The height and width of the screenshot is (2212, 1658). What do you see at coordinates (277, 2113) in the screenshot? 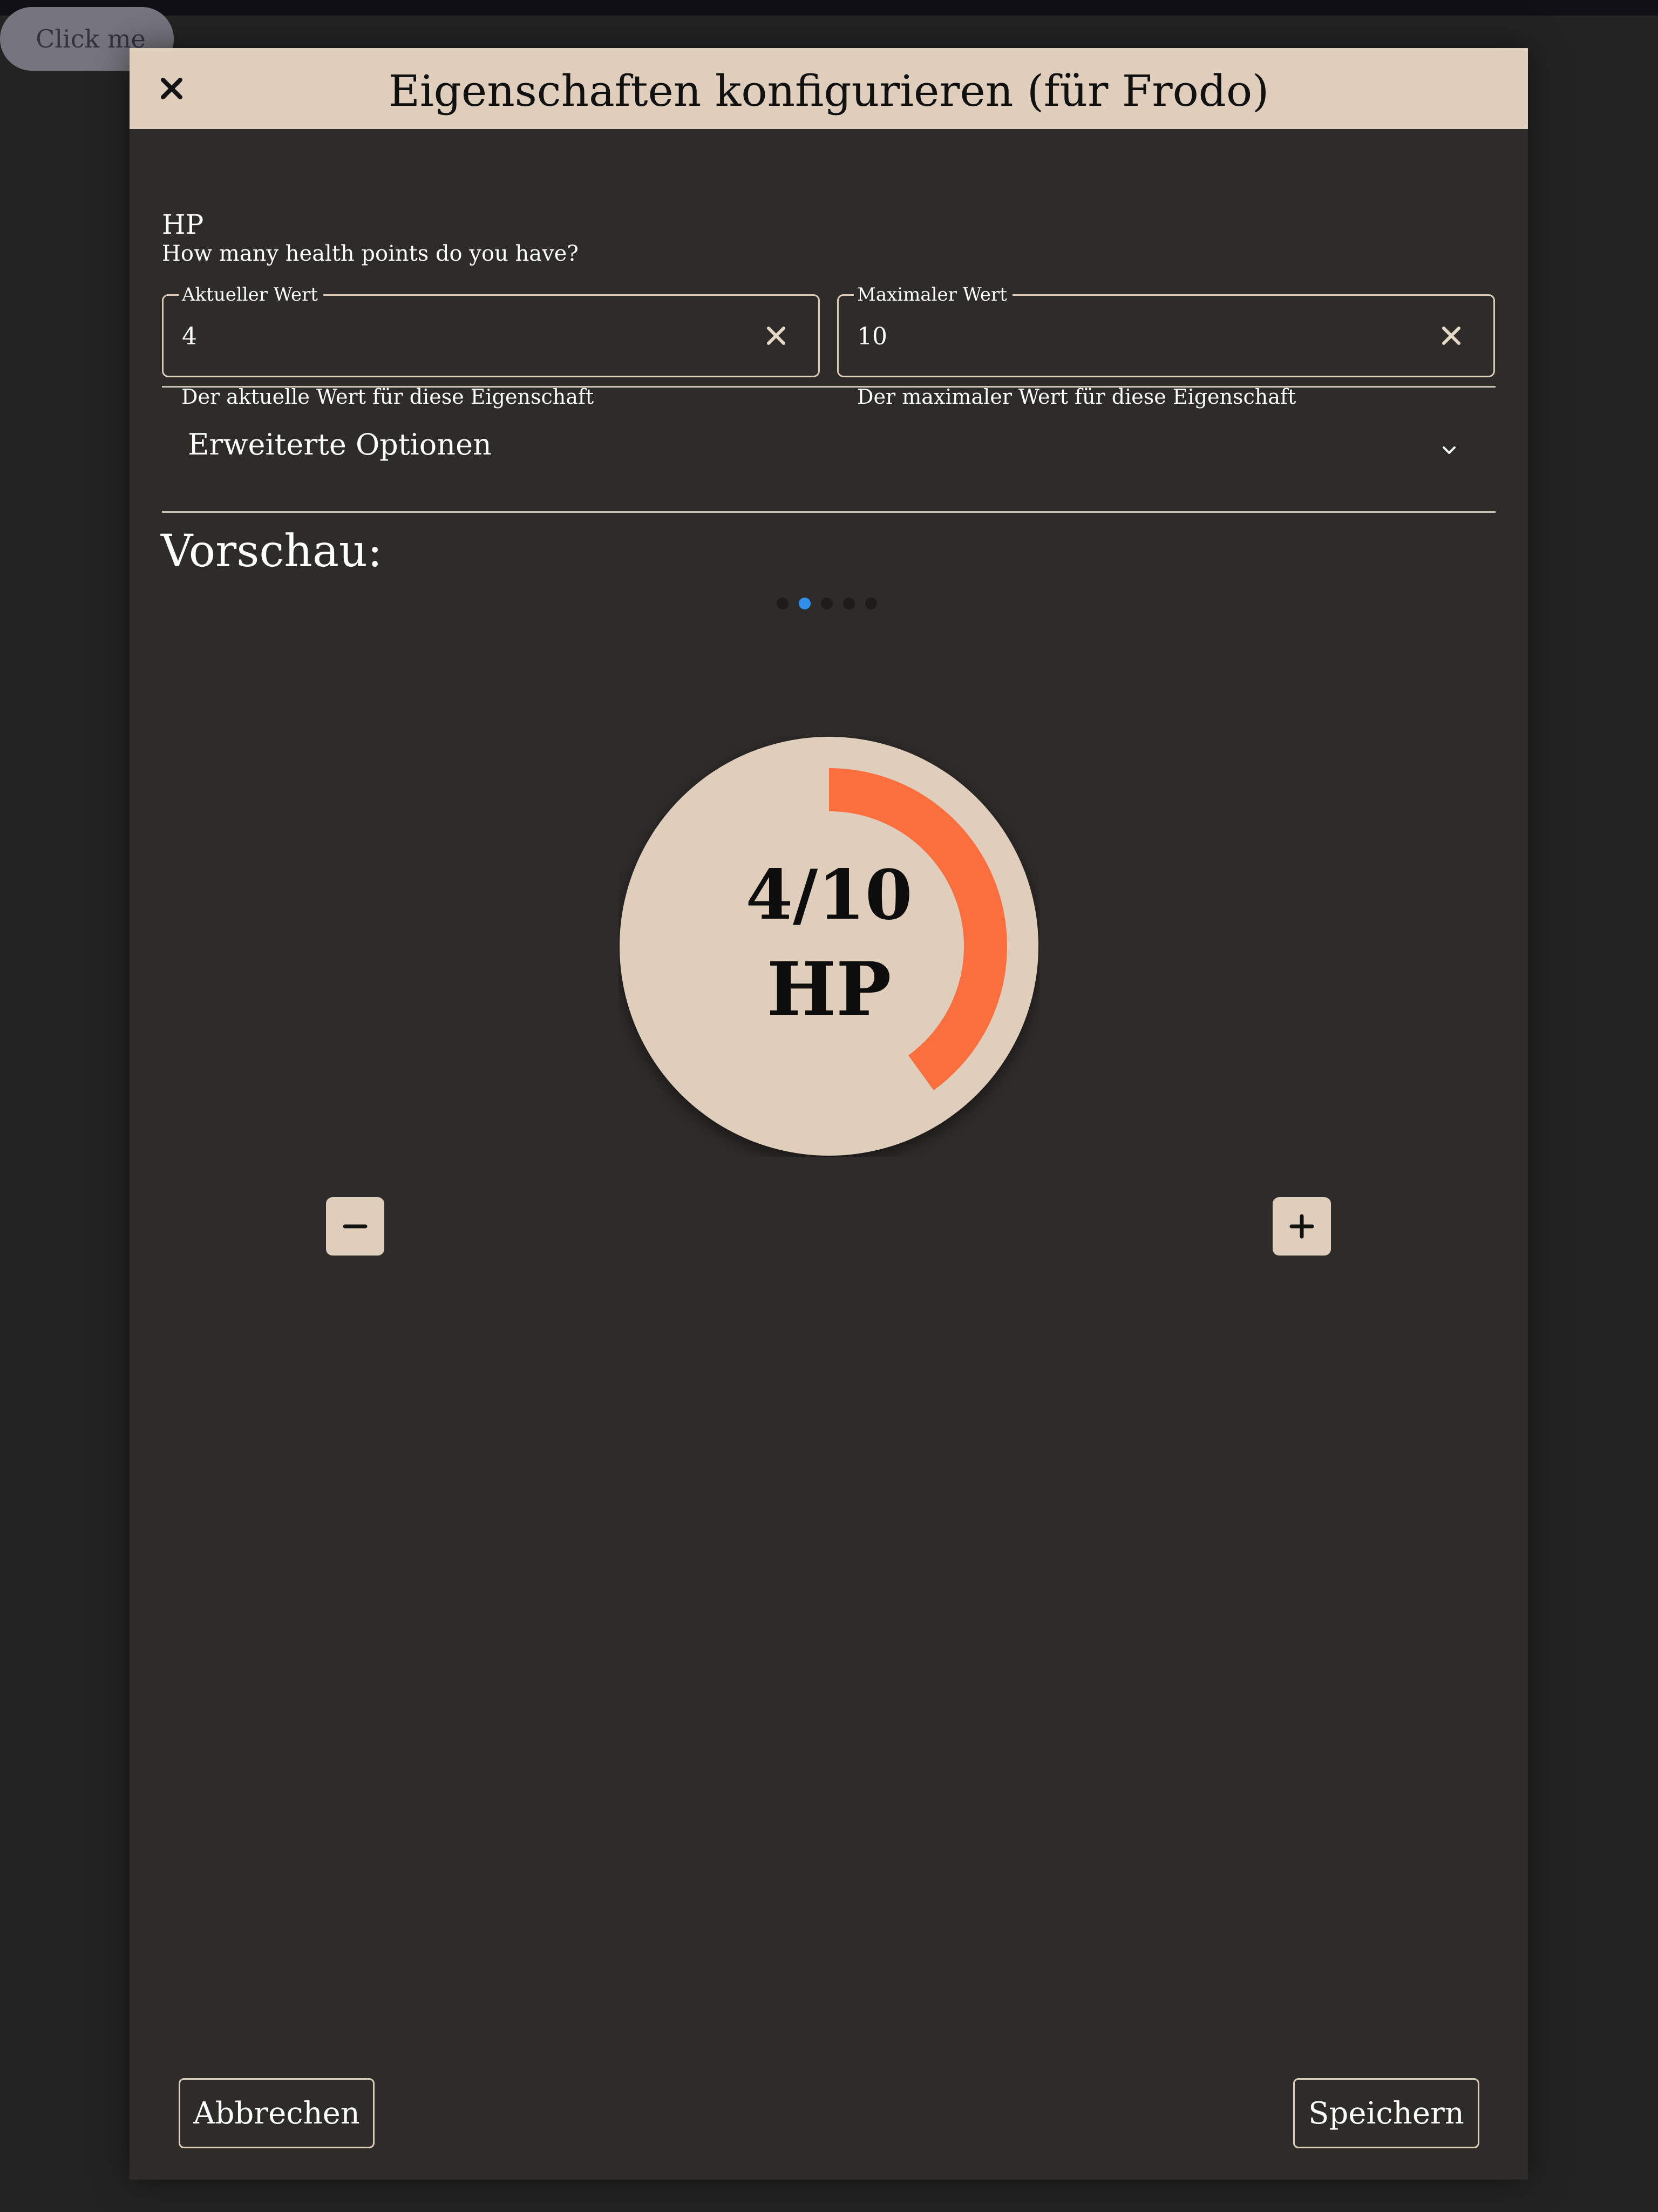
I see `cancel-button: Abbrechen` at bounding box center [277, 2113].